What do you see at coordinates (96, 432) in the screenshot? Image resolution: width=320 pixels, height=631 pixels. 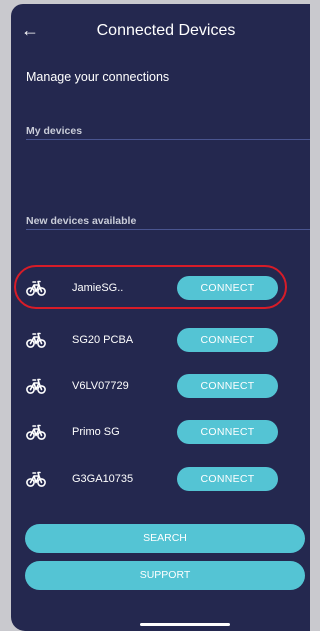 I see `device-name: Primo SG` at bounding box center [96, 432].